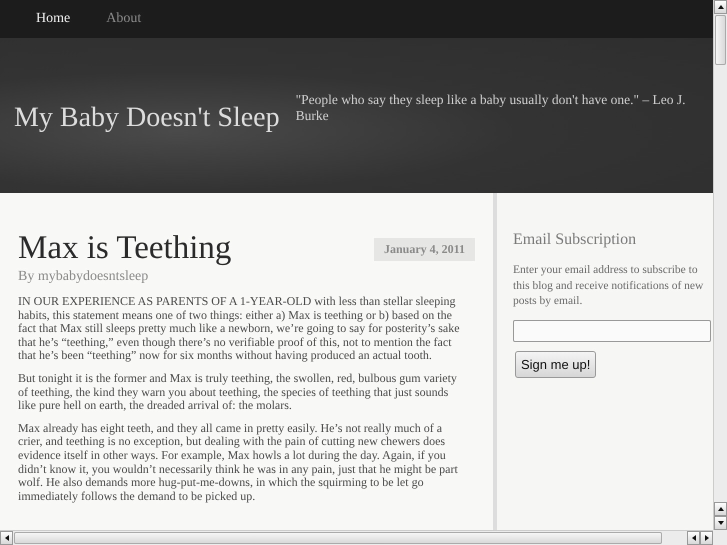 This screenshot has width=727, height=545. Describe the element at coordinates (84, 277) in the screenshot. I see `post-byline: By mybabydoesntsleep` at that location.